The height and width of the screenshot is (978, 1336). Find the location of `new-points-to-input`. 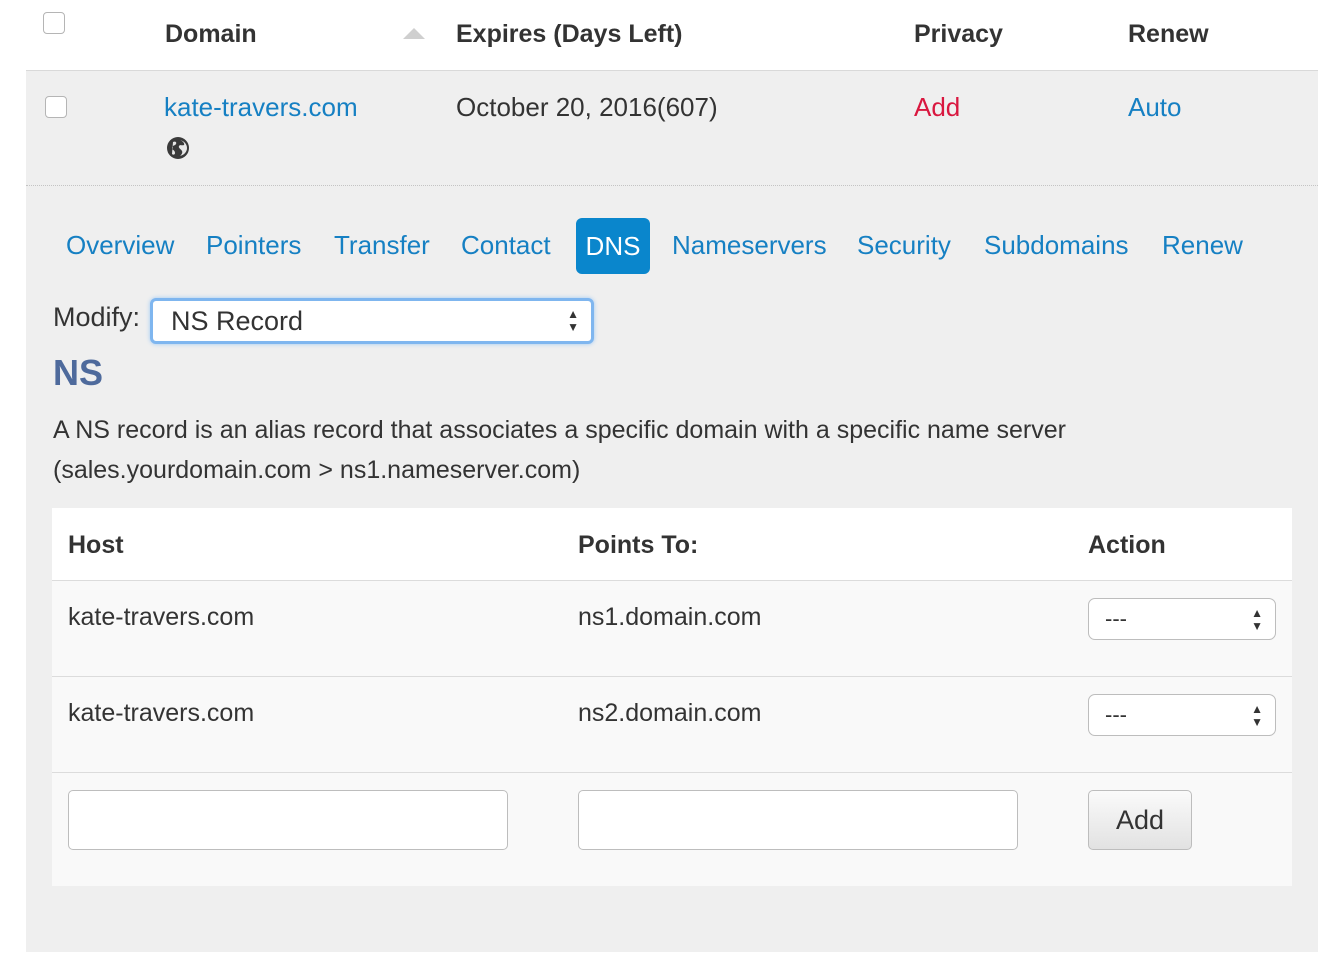

new-points-to-input is located at coordinates (798, 820).